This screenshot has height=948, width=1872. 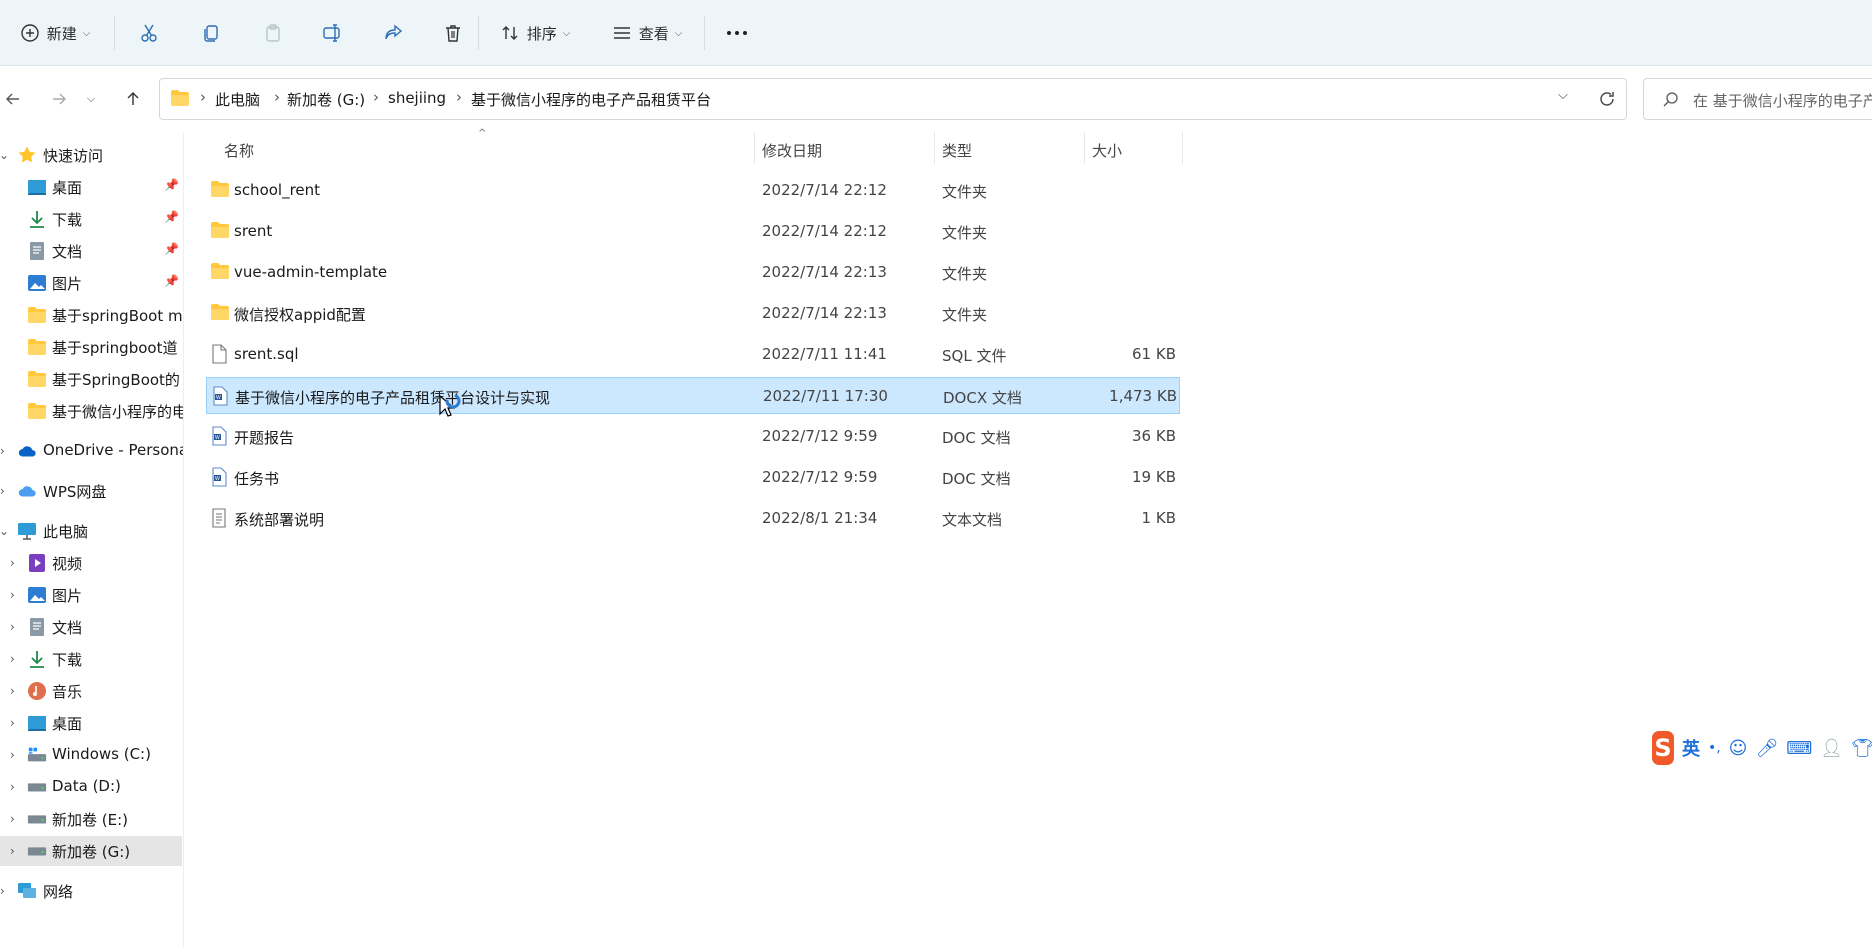 I want to click on delete-button, so click(x=453, y=33).